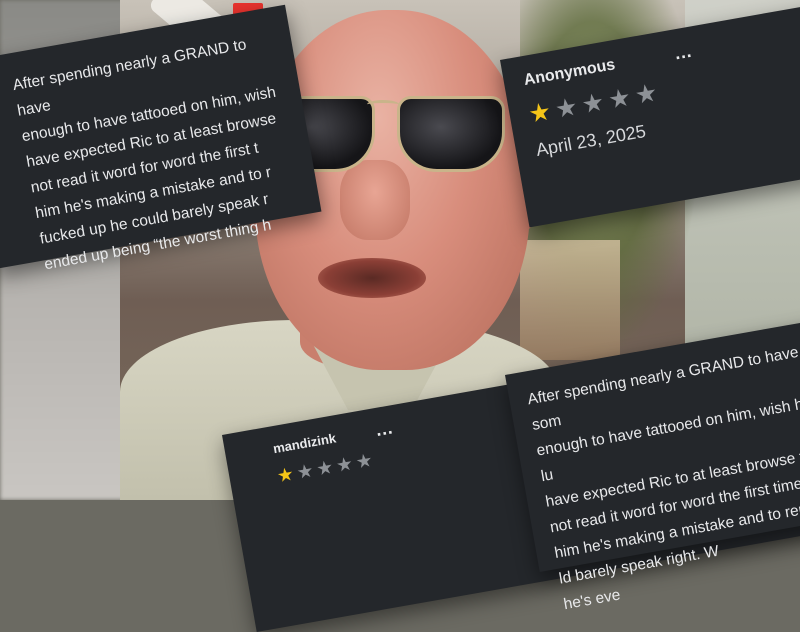  I want to click on reviewer-name: Anonymous, so click(569, 72).